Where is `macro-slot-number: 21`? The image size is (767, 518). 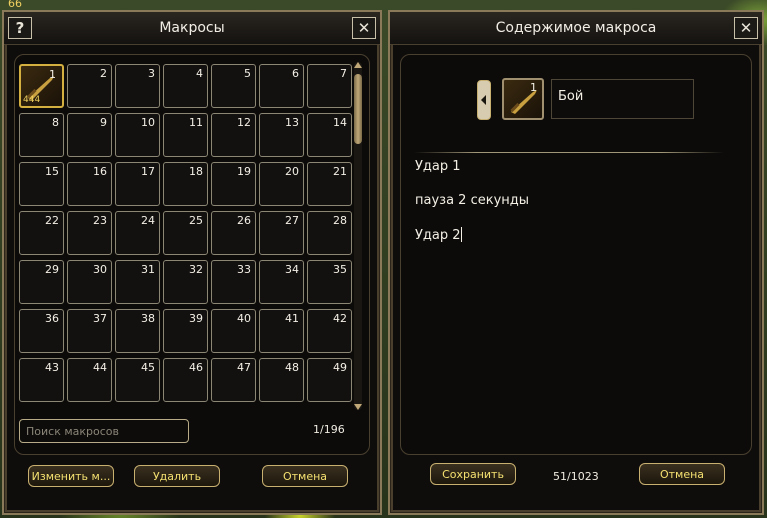 macro-slot-number: 21 is located at coordinates (340, 171).